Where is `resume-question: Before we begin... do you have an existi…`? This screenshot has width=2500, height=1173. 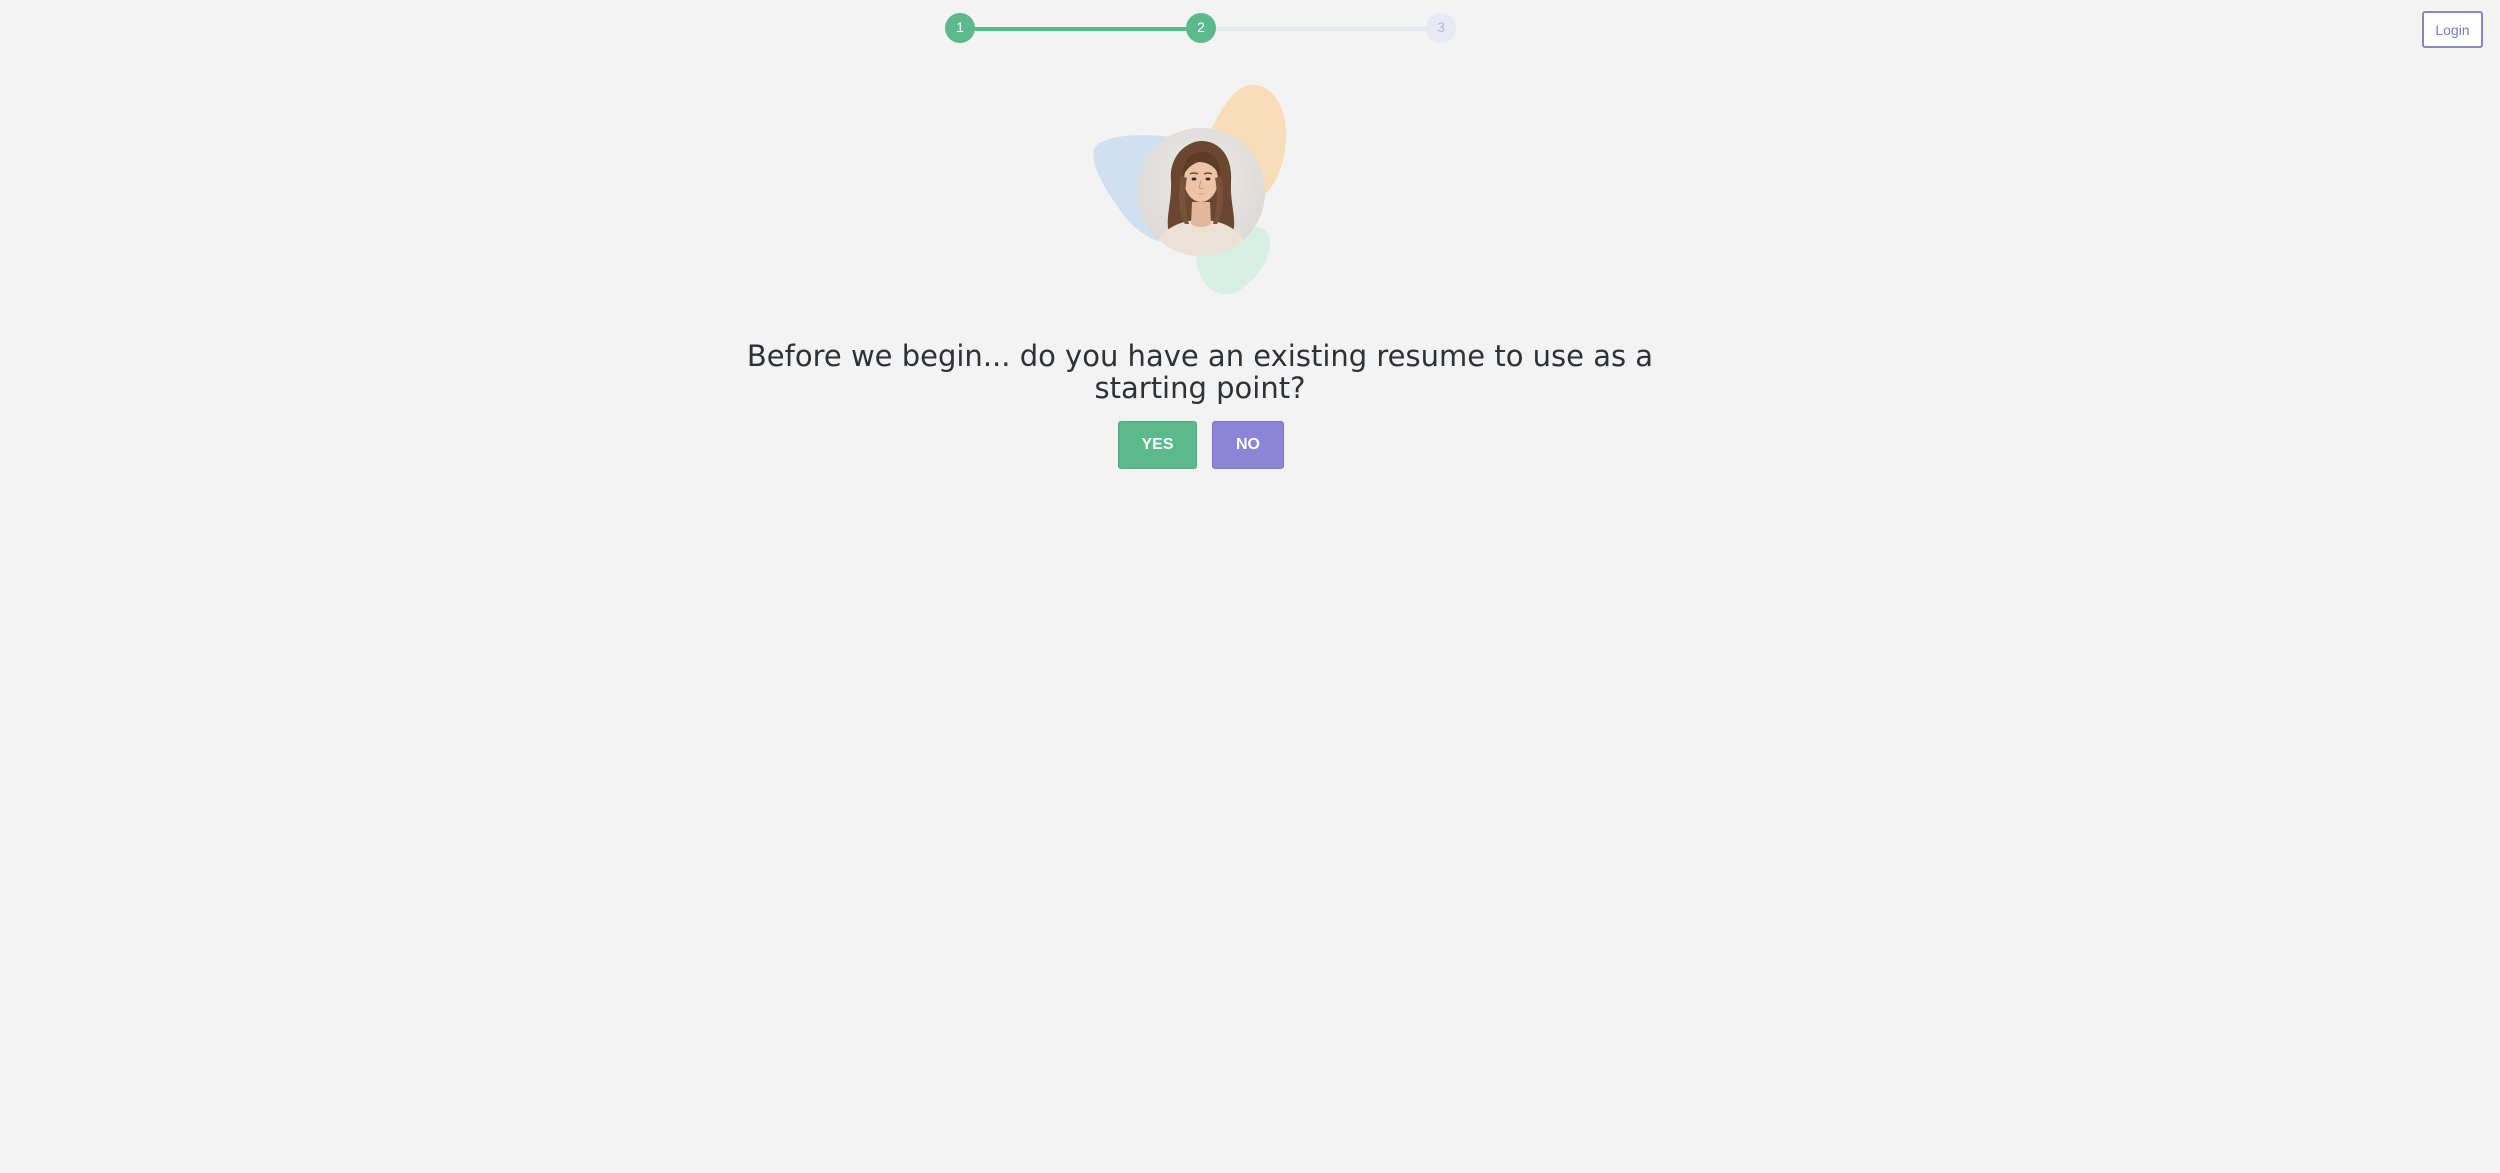
resume-question: Before we begin... do you have an existi… is located at coordinates (1200, 372).